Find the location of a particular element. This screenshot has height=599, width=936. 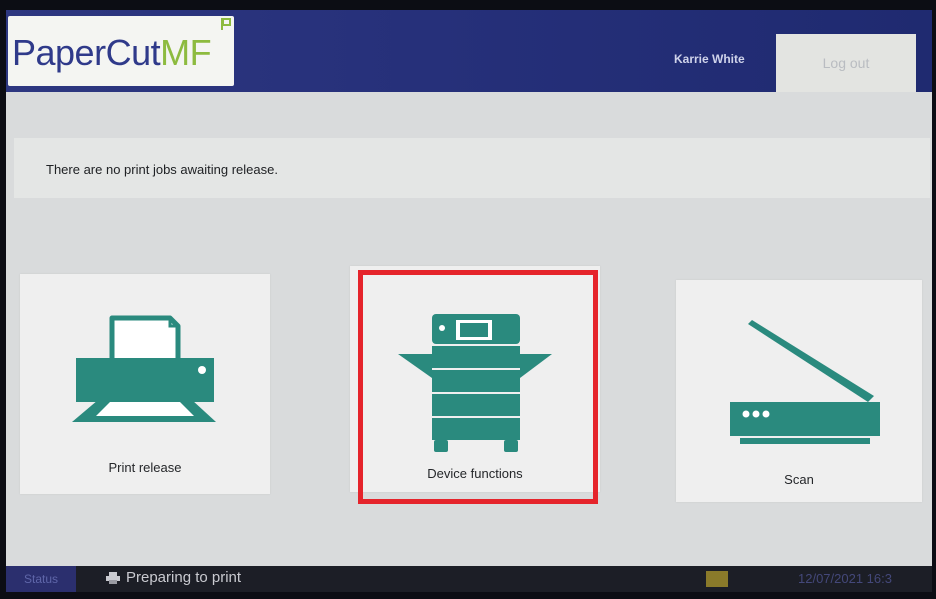

scan-tile: Scan is located at coordinates (799, 391).